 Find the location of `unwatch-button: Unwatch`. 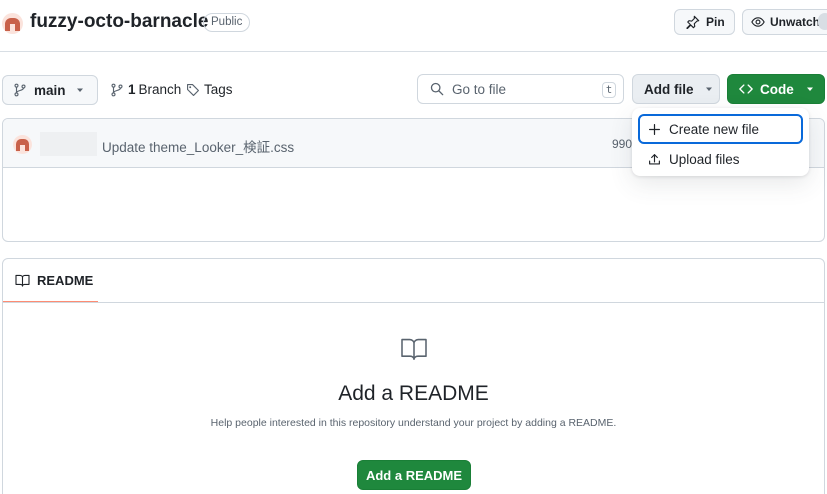

unwatch-button: Unwatch is located at coordinates (784, 22).